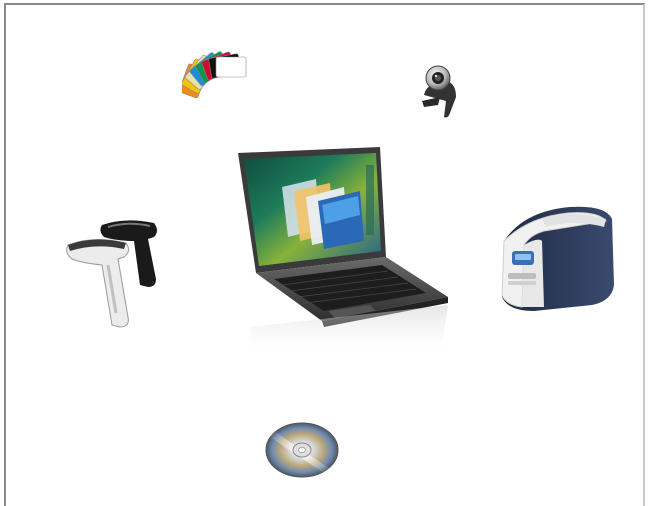 The height and width of the screenshot is (506, 649). I want to click on laptop-icon, so click(343, 253).